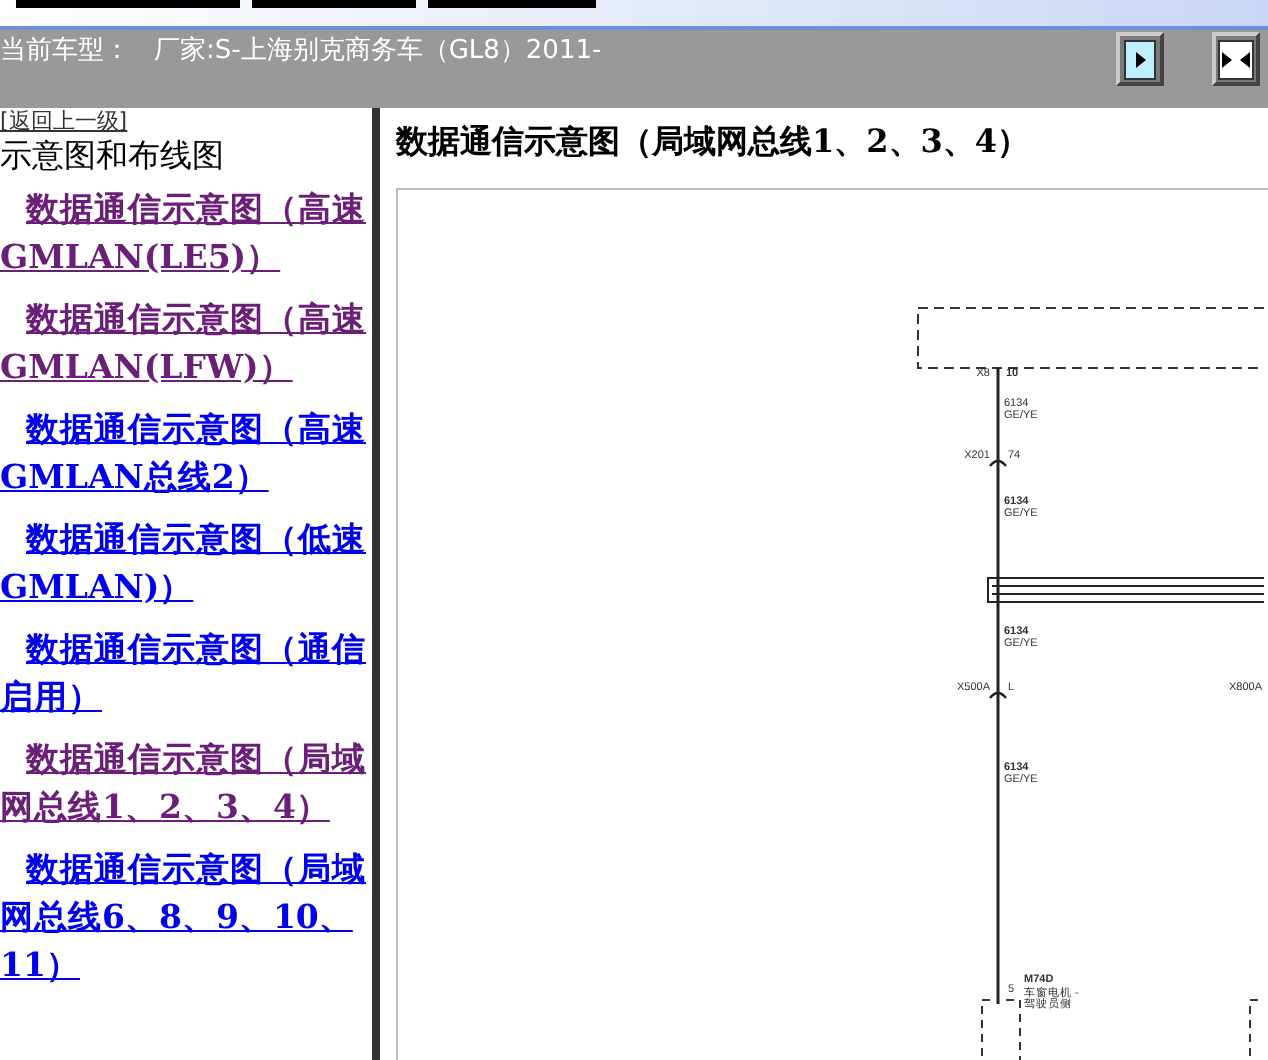 The height and width of the screenshot is (1060, 1268). I want to click on diagram-link: 数据通信示意图（高速GMLAN(LE5)）, so click(186, 234).